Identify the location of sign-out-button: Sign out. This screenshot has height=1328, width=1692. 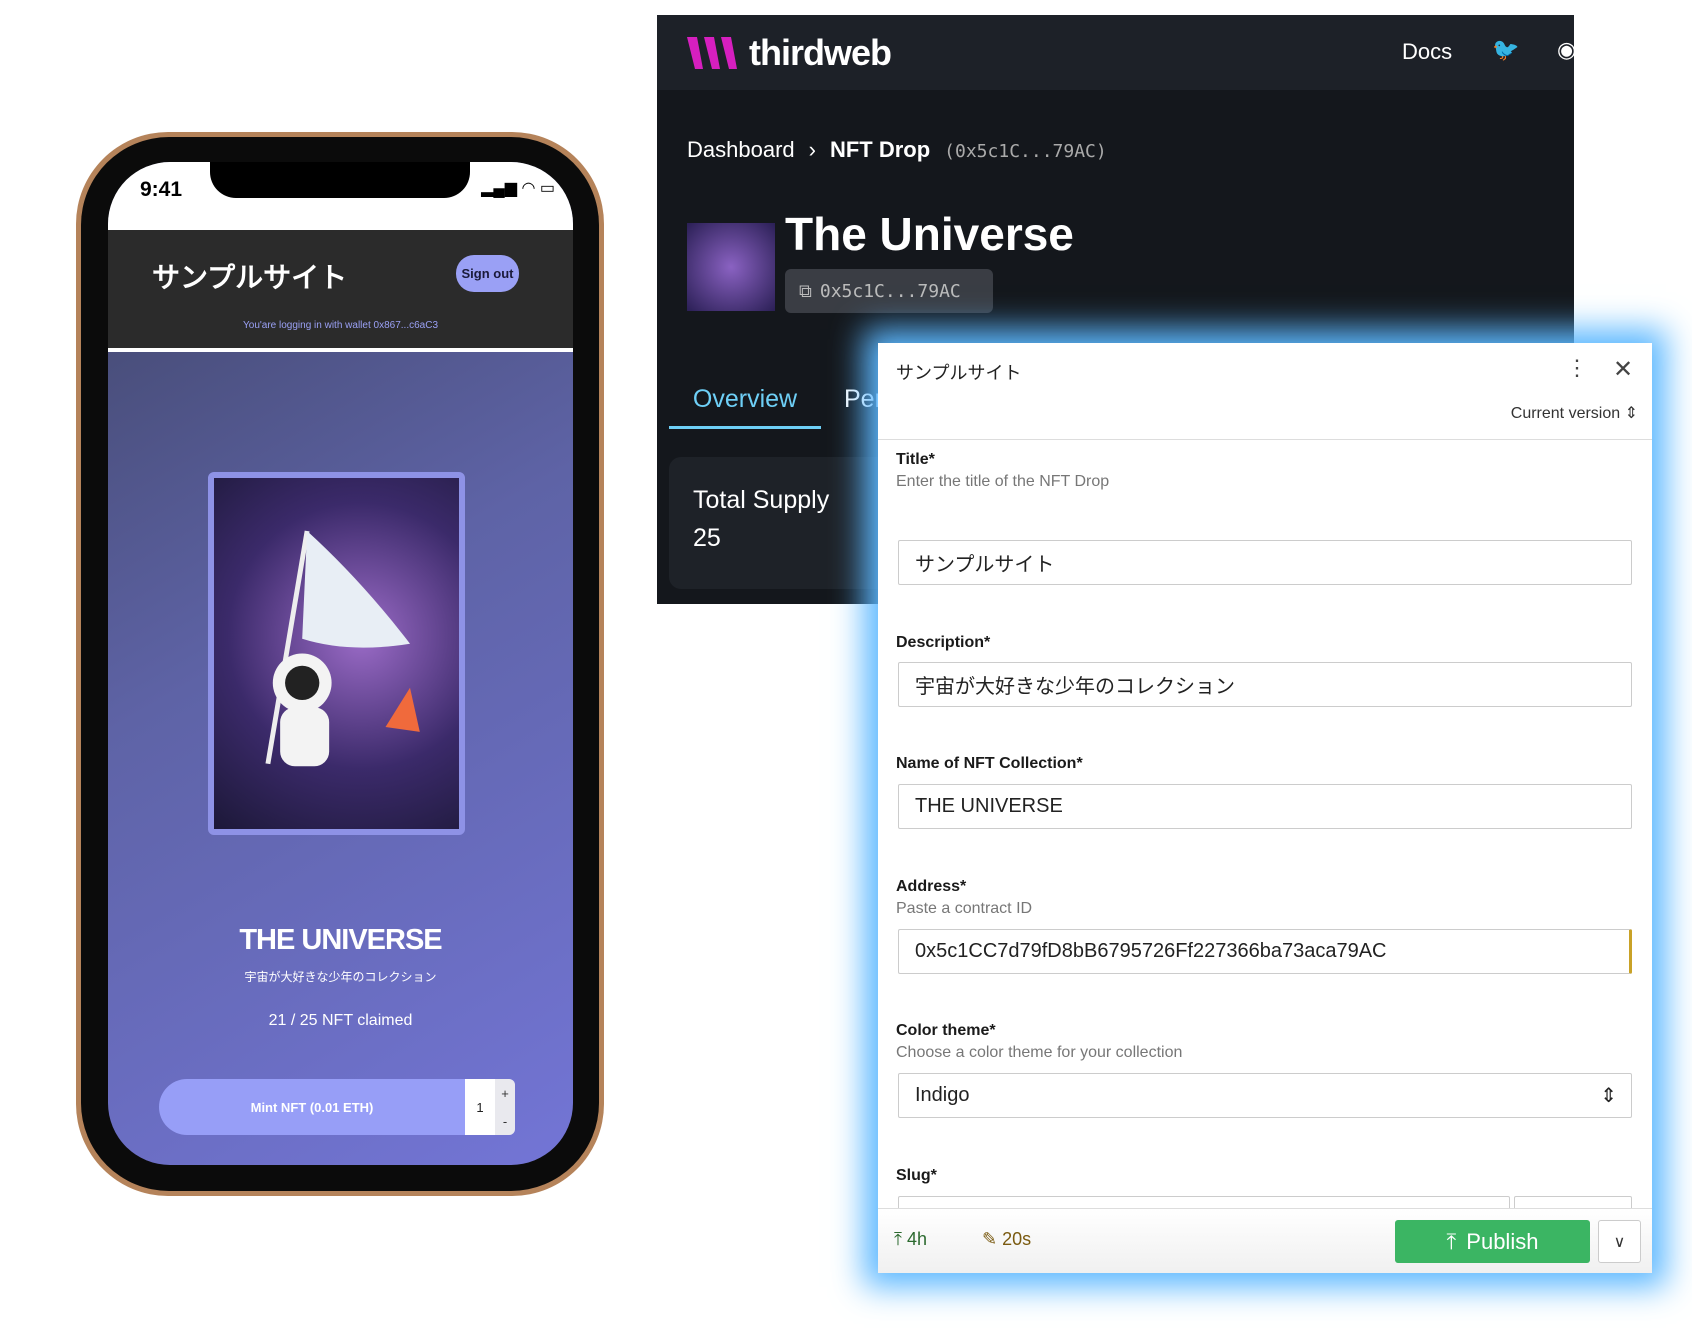
(487, 273).